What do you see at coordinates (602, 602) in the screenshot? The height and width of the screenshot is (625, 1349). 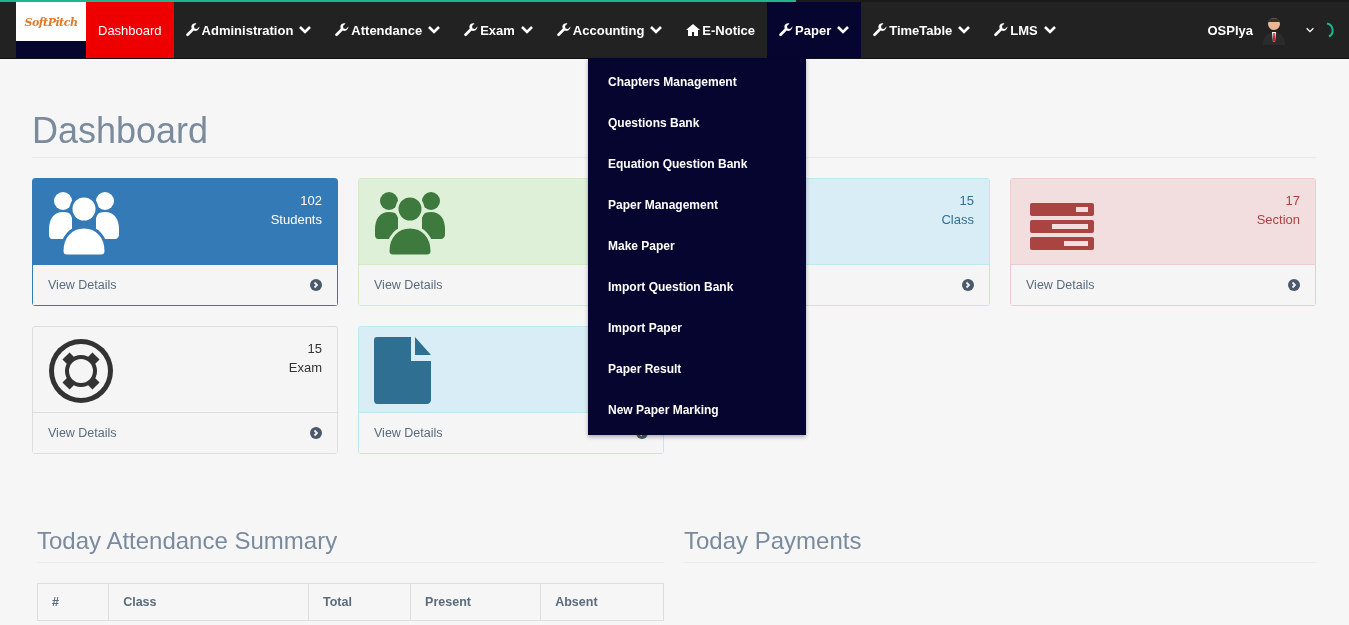 I see `column-header: Absent` at bounding box center [602, 602].